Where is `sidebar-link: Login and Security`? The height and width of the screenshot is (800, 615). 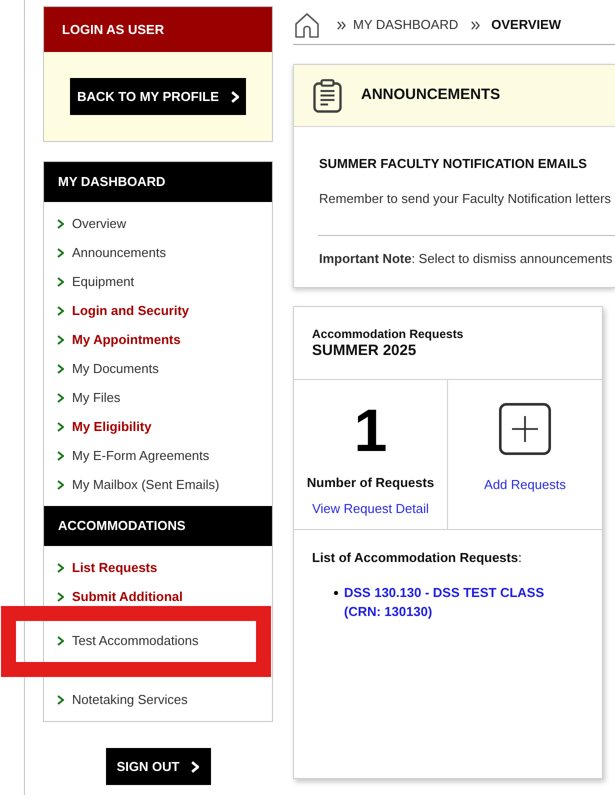 sidebar-link: Login and Security is located at coordinates (123, 310).